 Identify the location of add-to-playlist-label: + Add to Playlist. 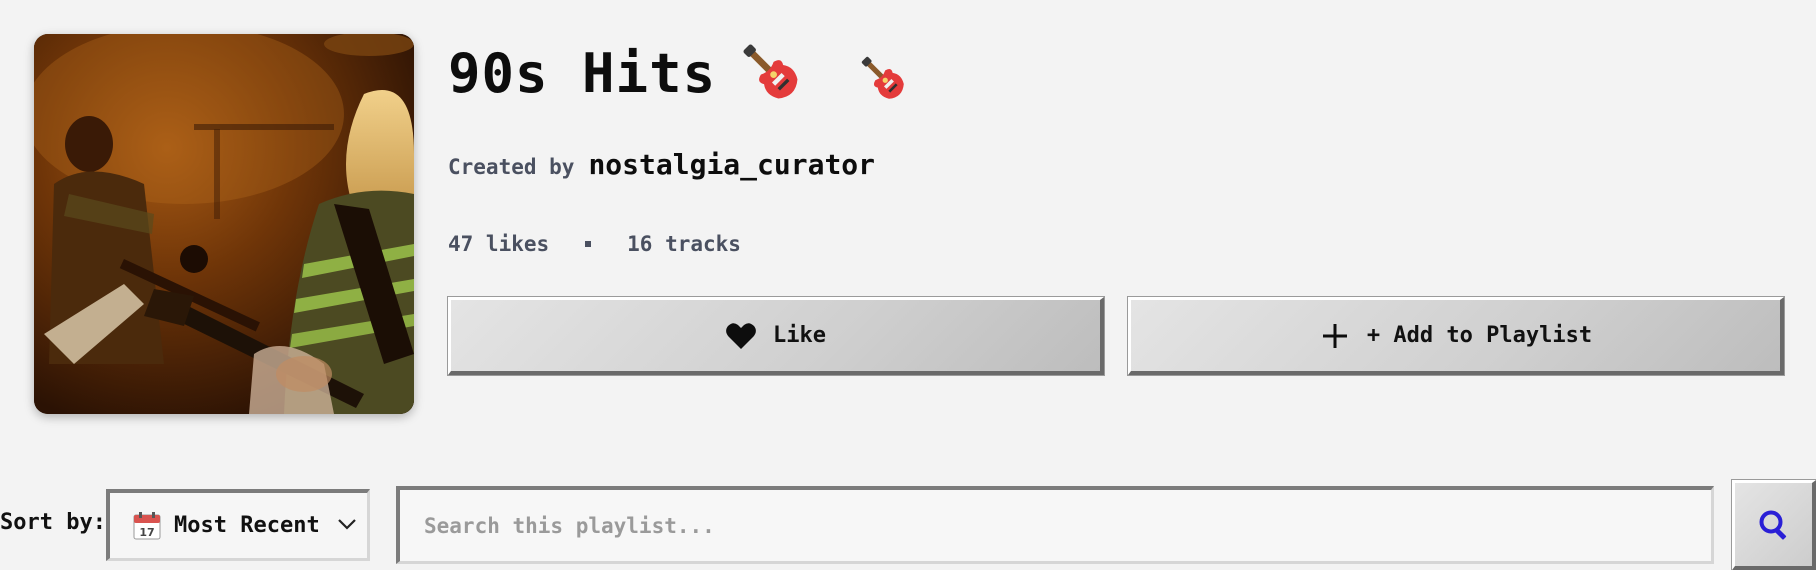
(1479, 335).